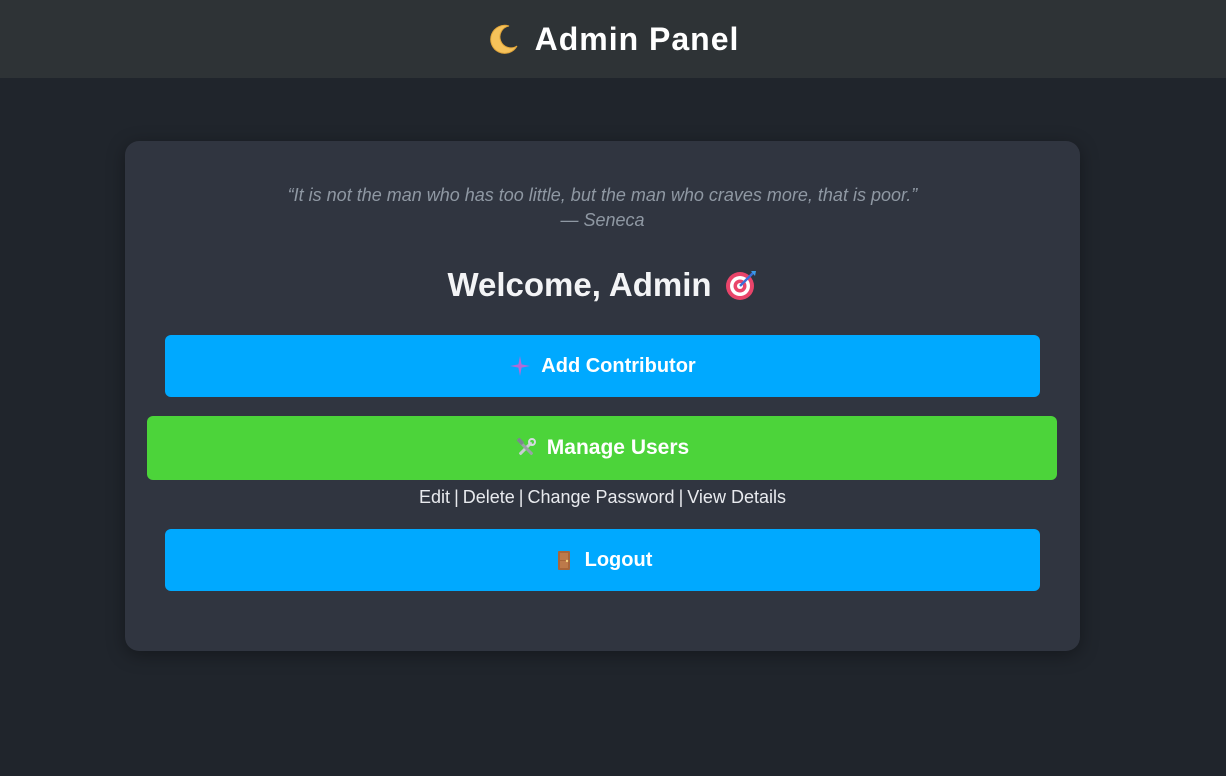 This screenshot has height=776, width=1226. I want to click on target-icon, so click(741, 285).